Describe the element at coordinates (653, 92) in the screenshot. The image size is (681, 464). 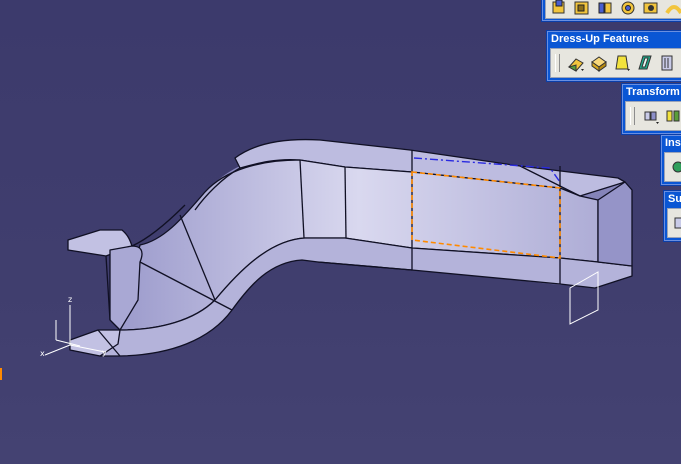
I see `toolbar-transform-title: Transform` at that location.